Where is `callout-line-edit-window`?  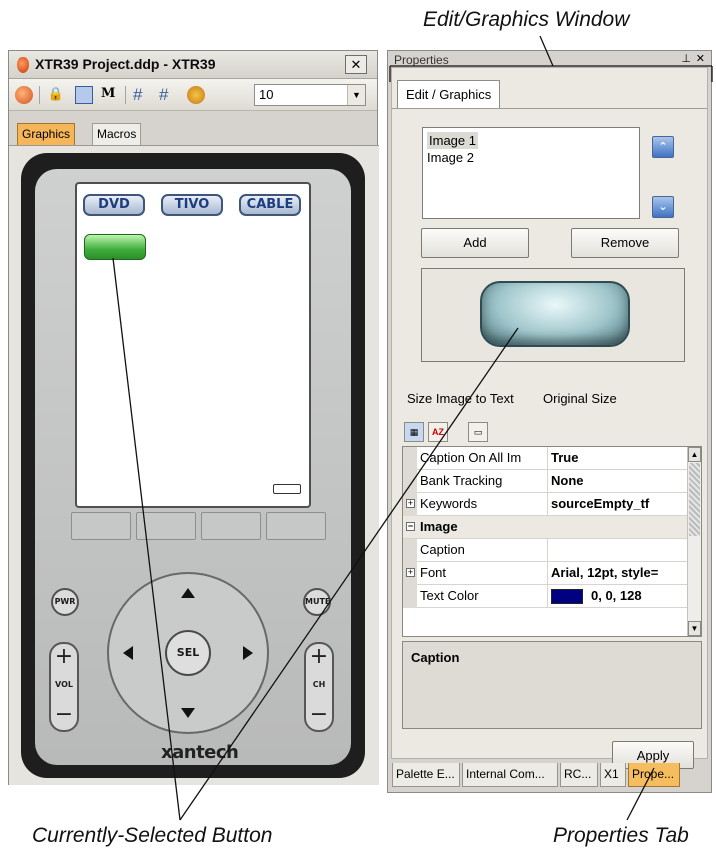
callout-line-edit-window is located at coordinates (546, 51).